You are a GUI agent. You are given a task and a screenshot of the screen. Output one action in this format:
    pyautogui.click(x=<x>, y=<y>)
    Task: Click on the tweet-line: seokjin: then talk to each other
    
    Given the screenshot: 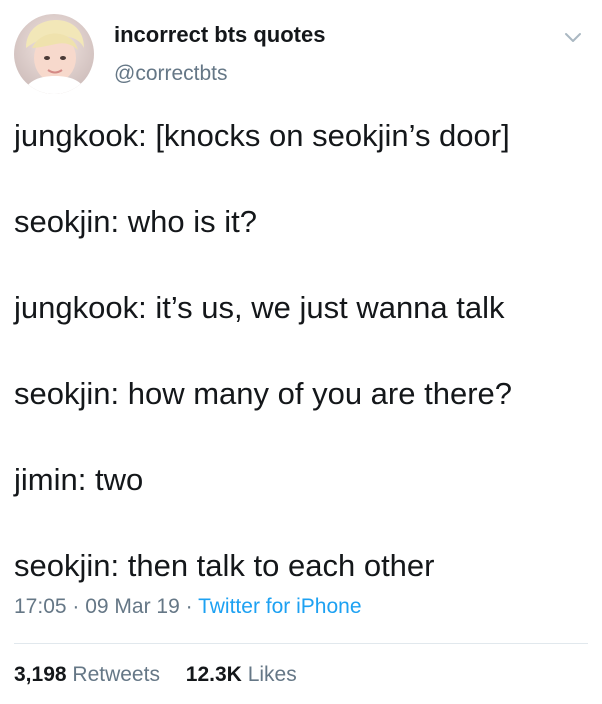 What is the action you would take?
    pyautogui.click(x=224, y=565)
    